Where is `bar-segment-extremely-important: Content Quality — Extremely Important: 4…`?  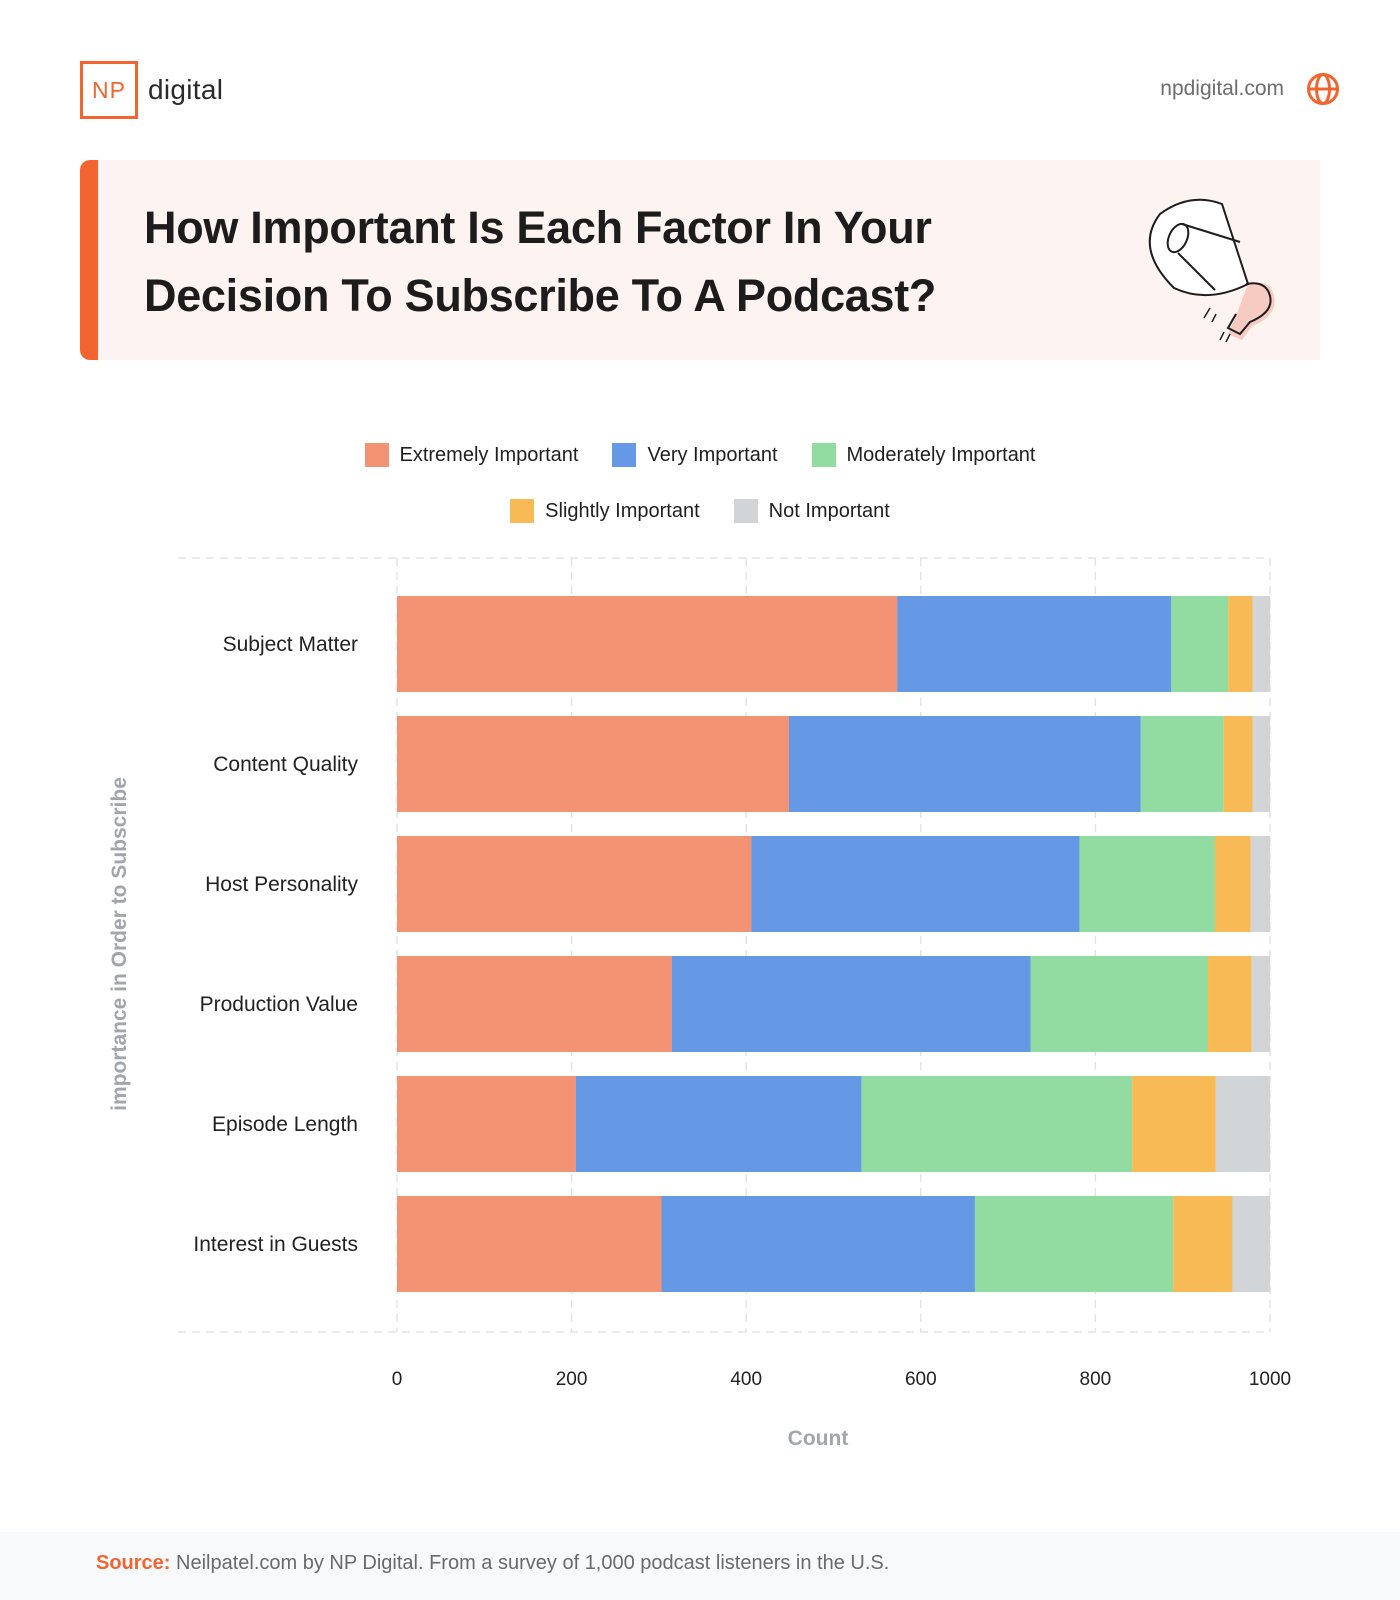
bar-segment-extremely-important: Content Quality — Extremely Important: 4… is located at coordinates (593, 764).